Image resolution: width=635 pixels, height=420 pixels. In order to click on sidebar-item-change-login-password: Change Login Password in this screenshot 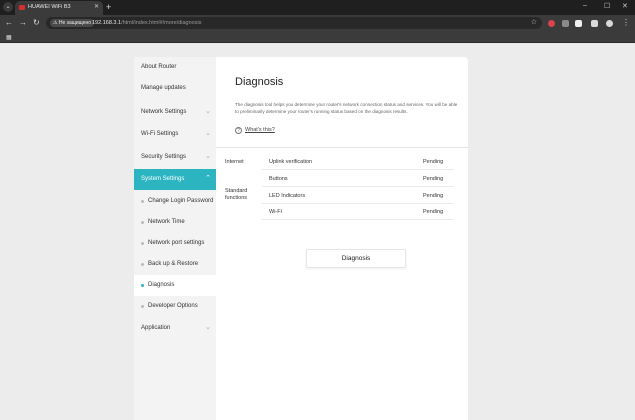, I will do `click(175, 201)`.